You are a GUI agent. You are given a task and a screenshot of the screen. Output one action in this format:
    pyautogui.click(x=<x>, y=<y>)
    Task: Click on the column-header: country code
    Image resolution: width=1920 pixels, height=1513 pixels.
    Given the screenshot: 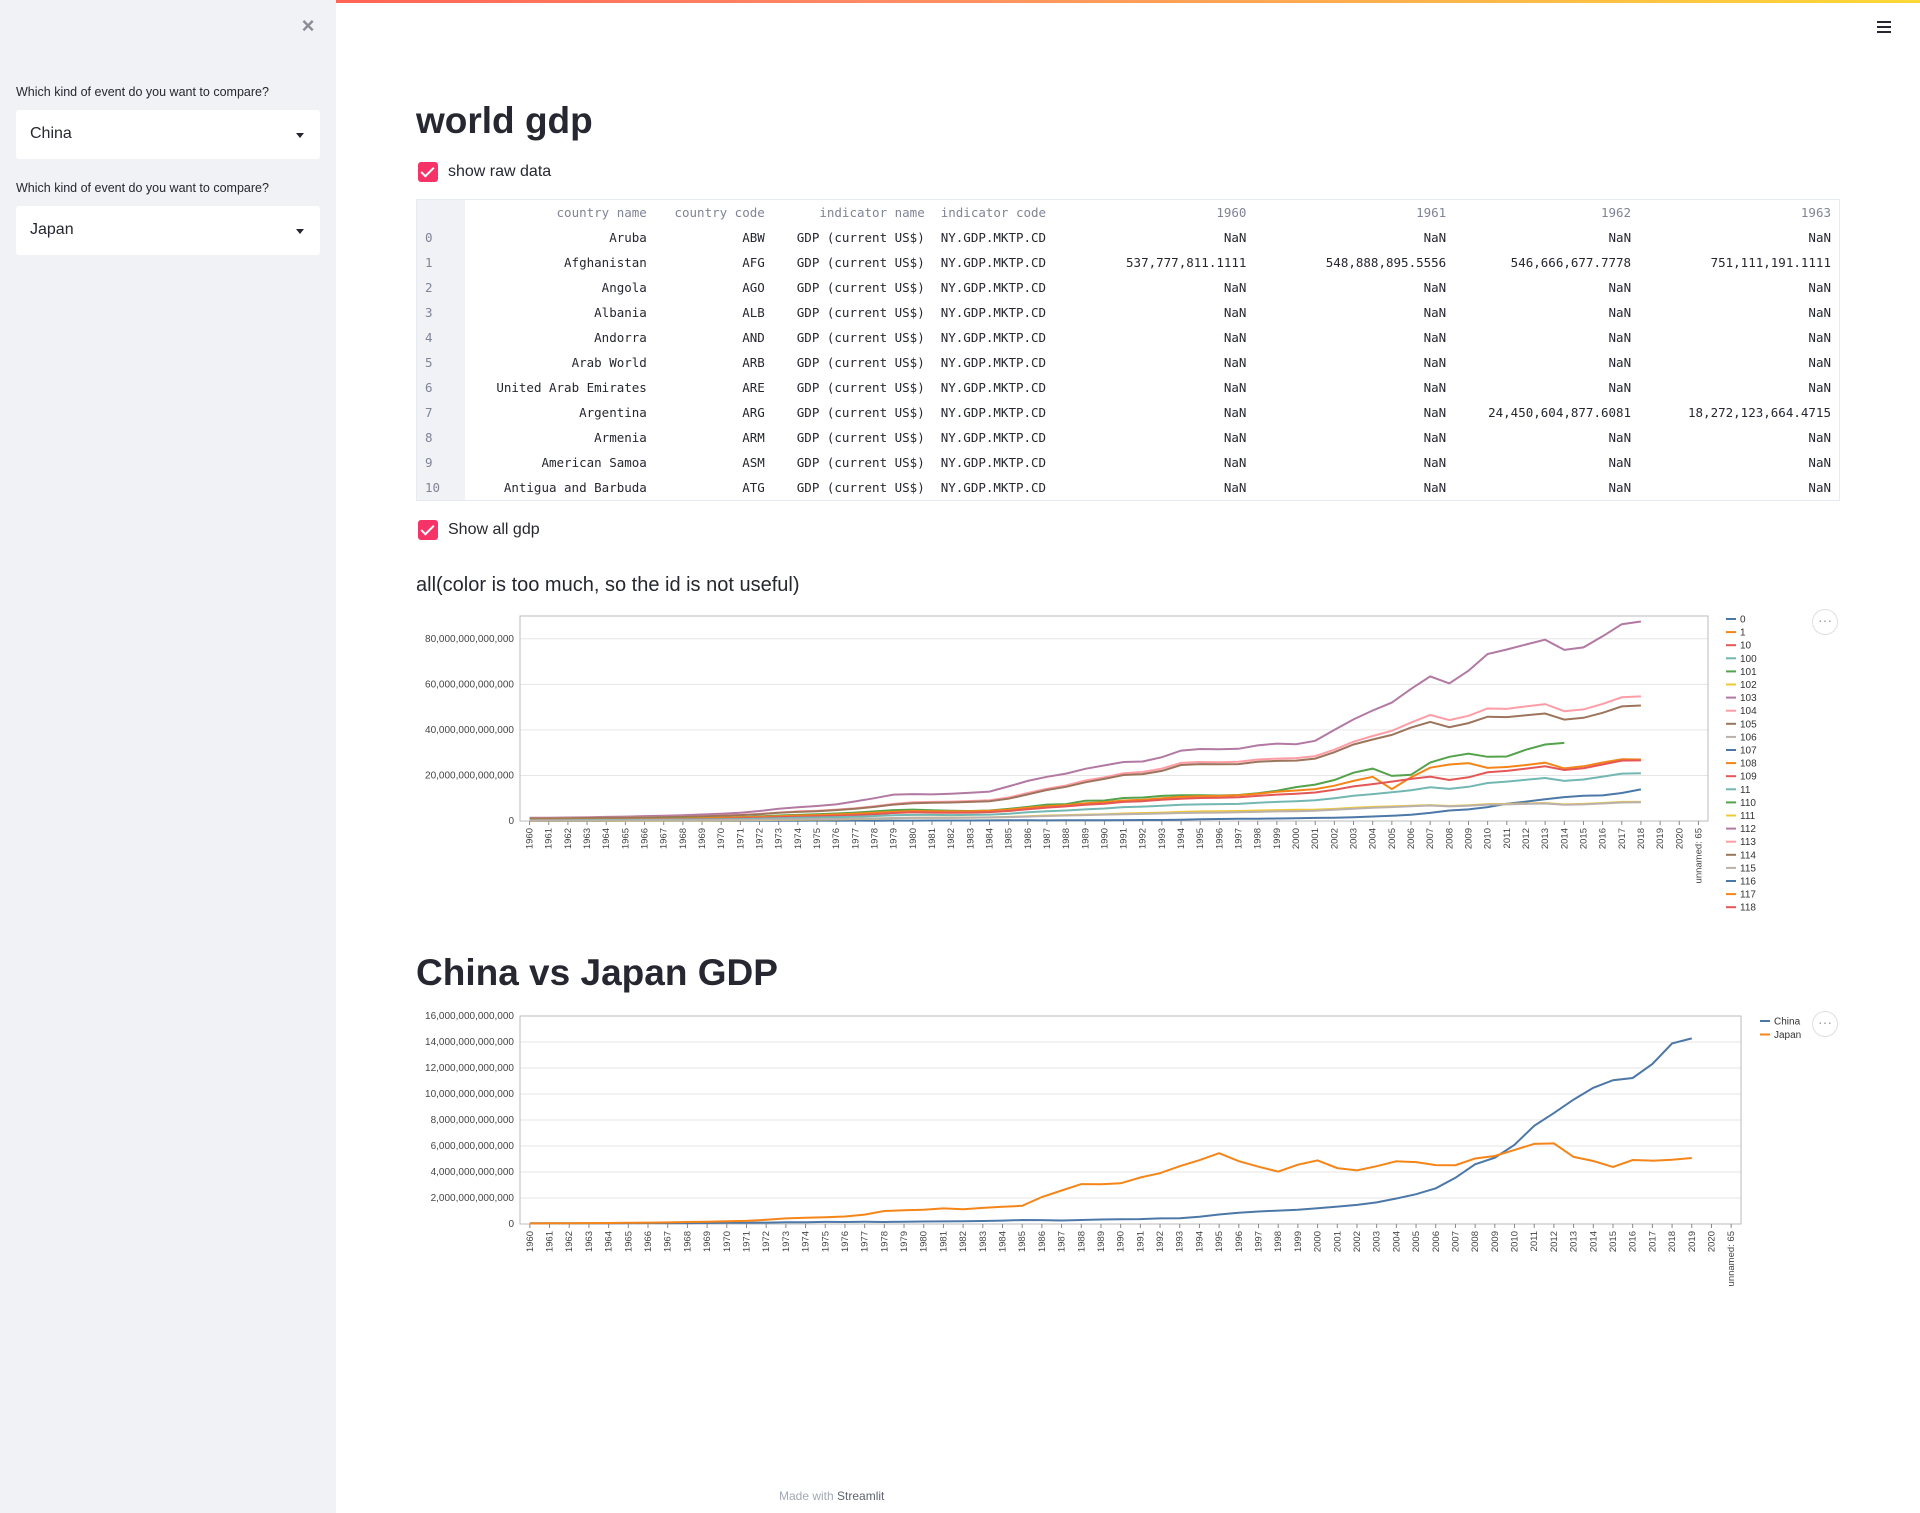 What is the action you would take?
    pyautogui.click(x=713, y=212)
    